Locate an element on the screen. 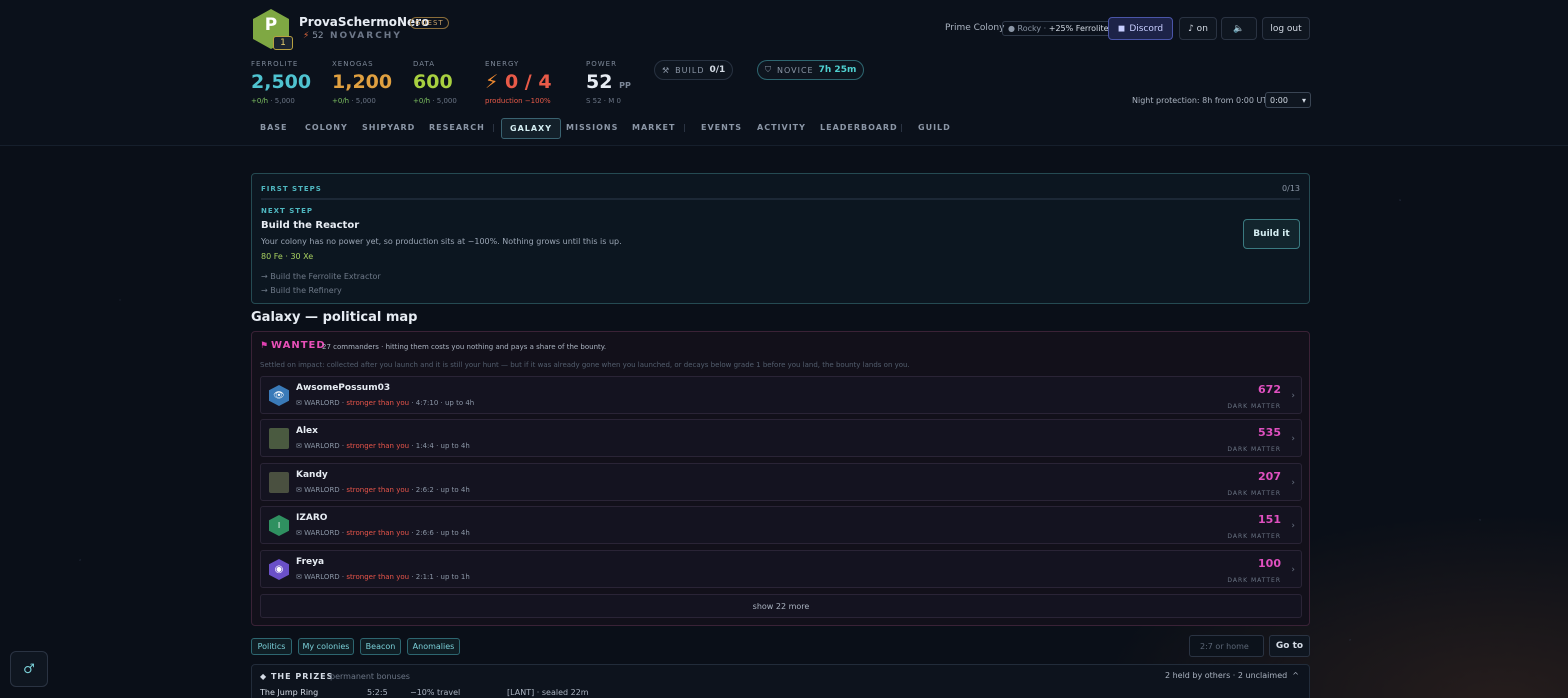  night-protection-select: 0:00 ▾ is located at coordinates (1288, 100).